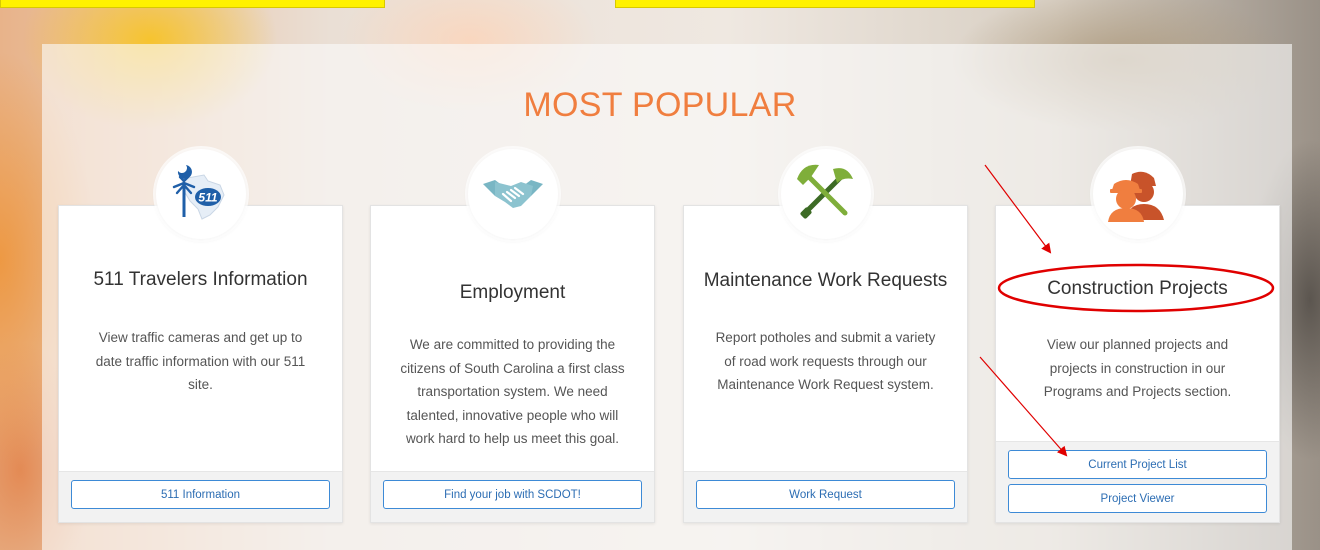 The width and height of the screenshot is (1320, 550). I want to click on svg-text: 511, so click(207, 198).